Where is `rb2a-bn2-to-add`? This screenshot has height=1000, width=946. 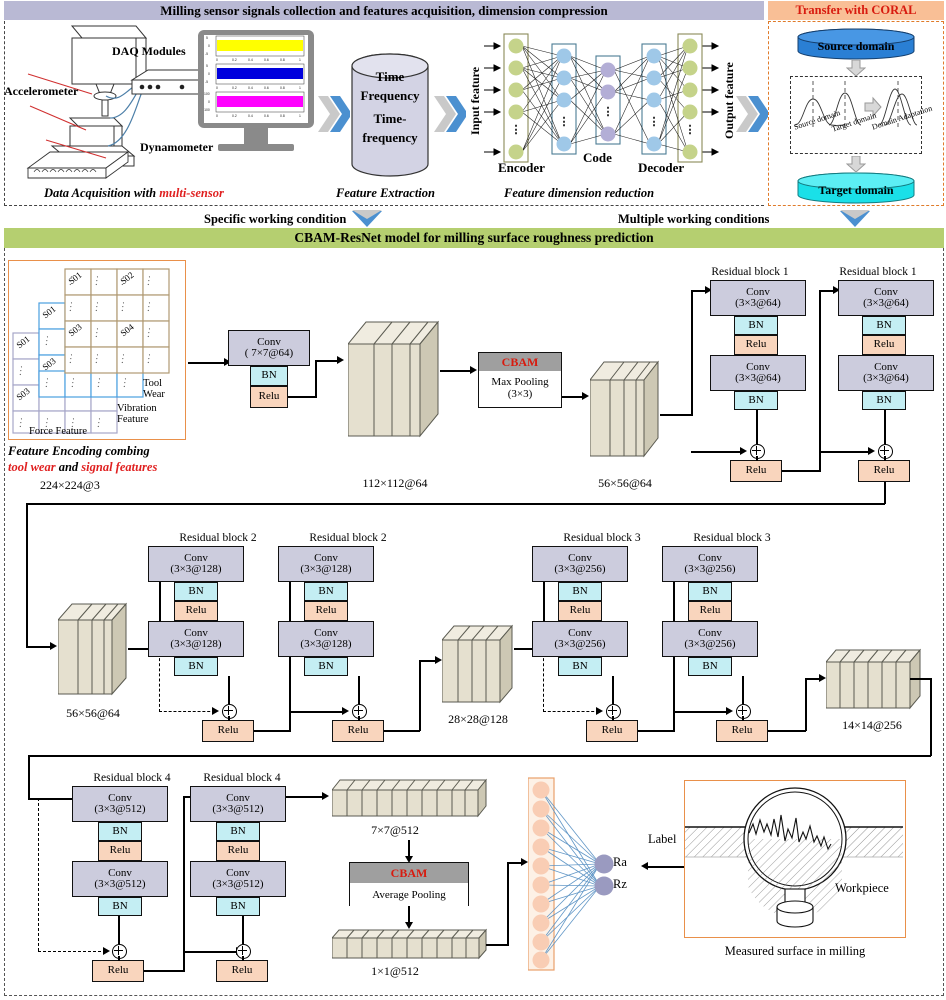 rb2a-bn2-to-add is located at coordinates (229, 690).